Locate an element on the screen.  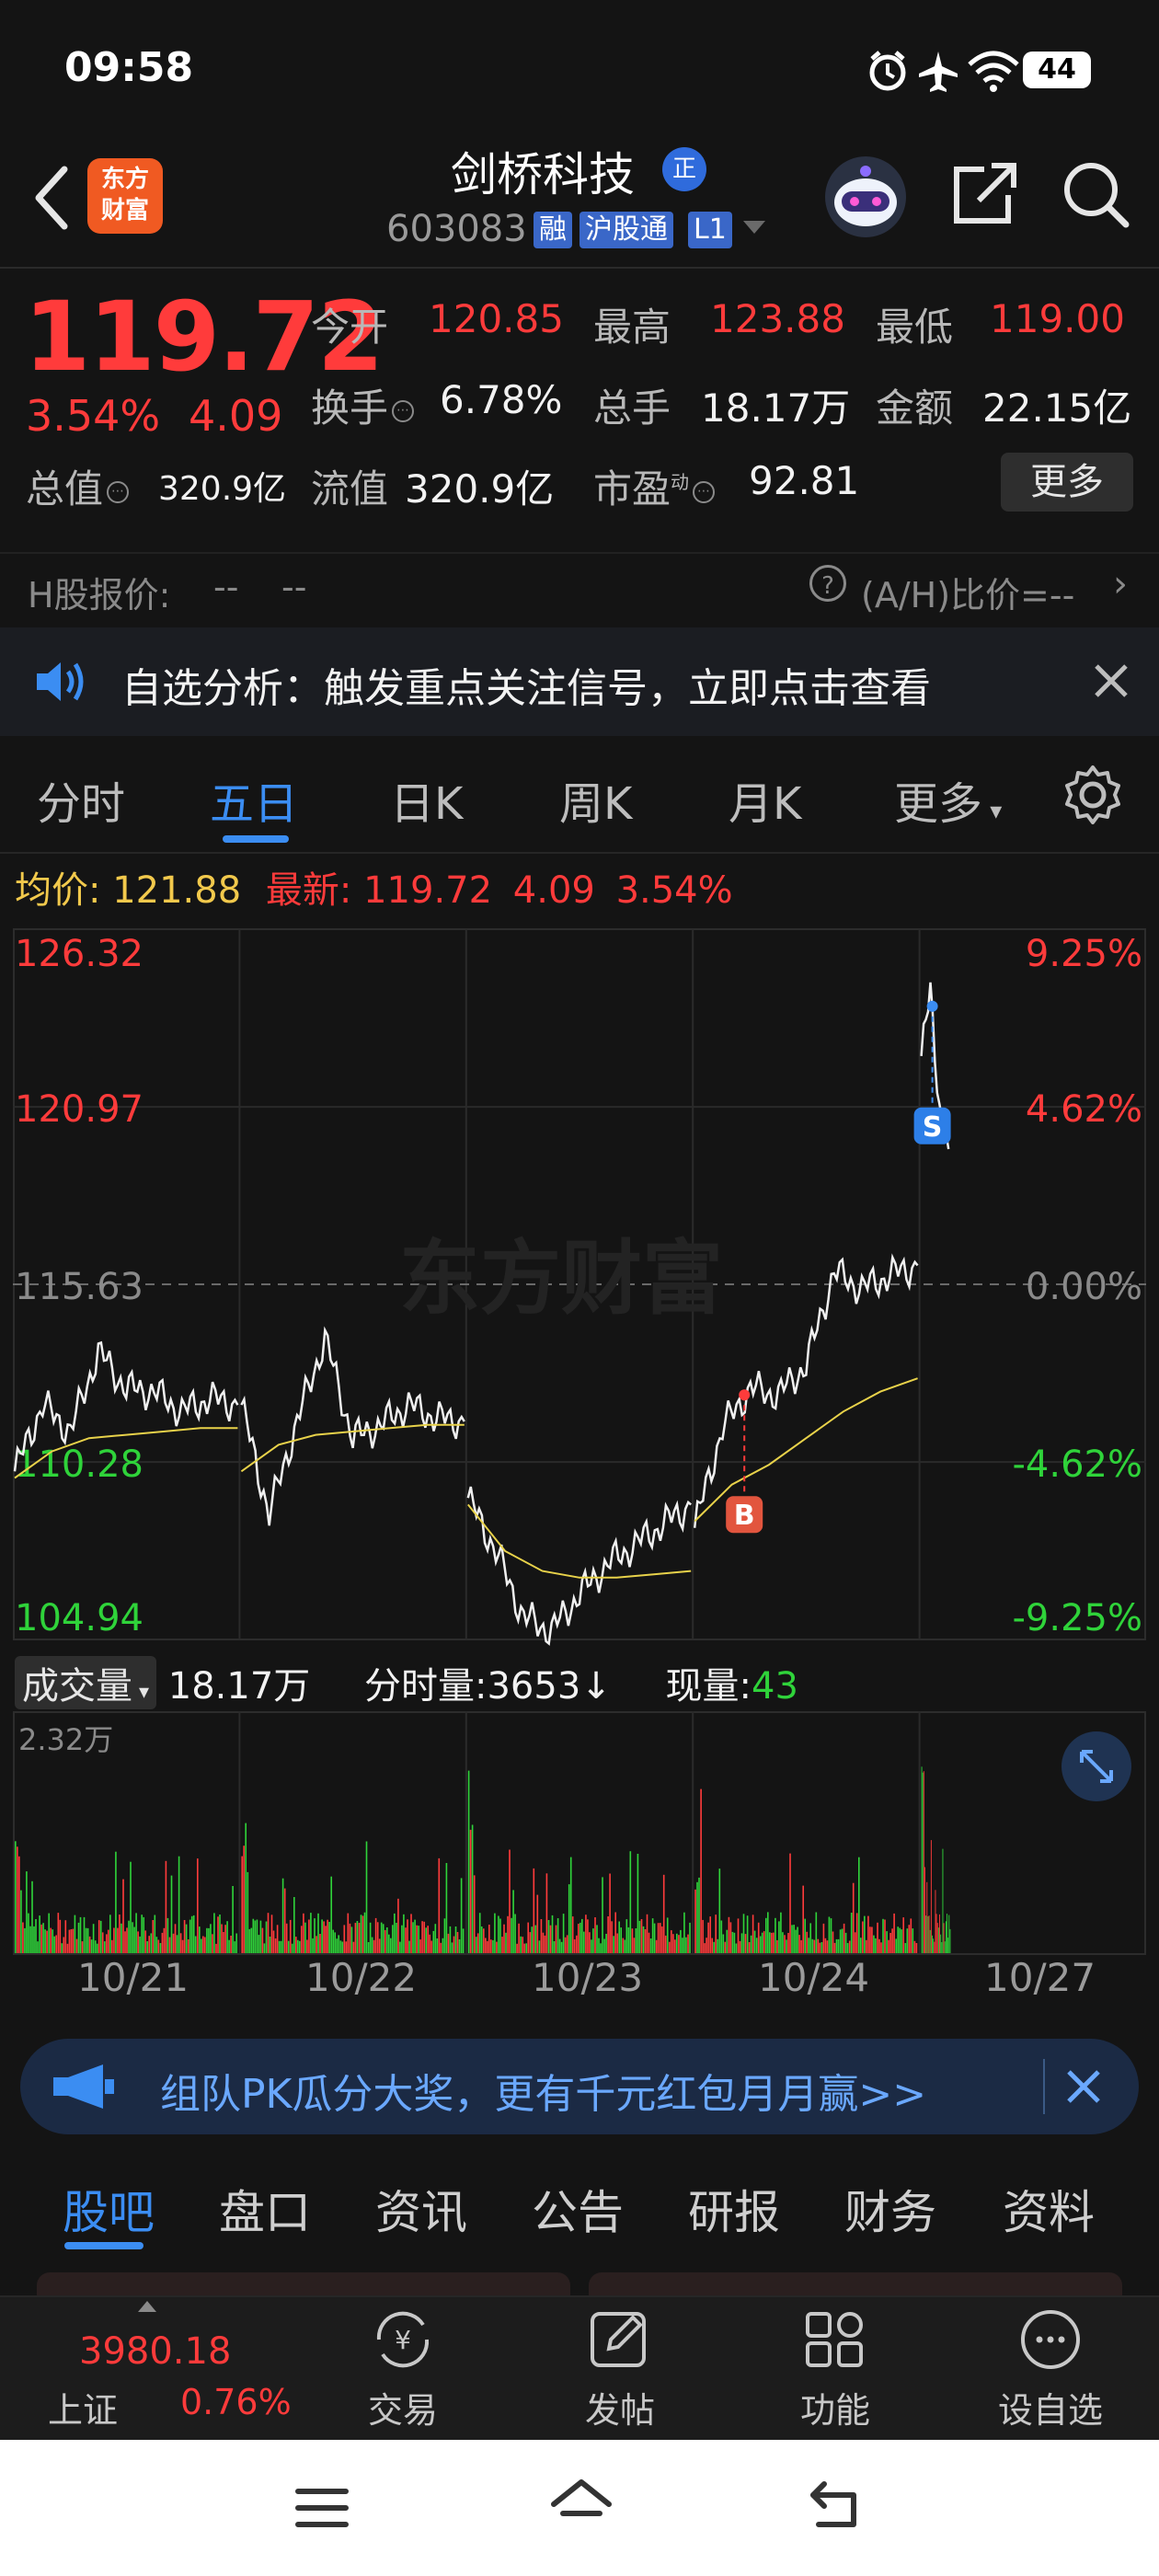
volume-frame is located at coordinates (579, 1833).